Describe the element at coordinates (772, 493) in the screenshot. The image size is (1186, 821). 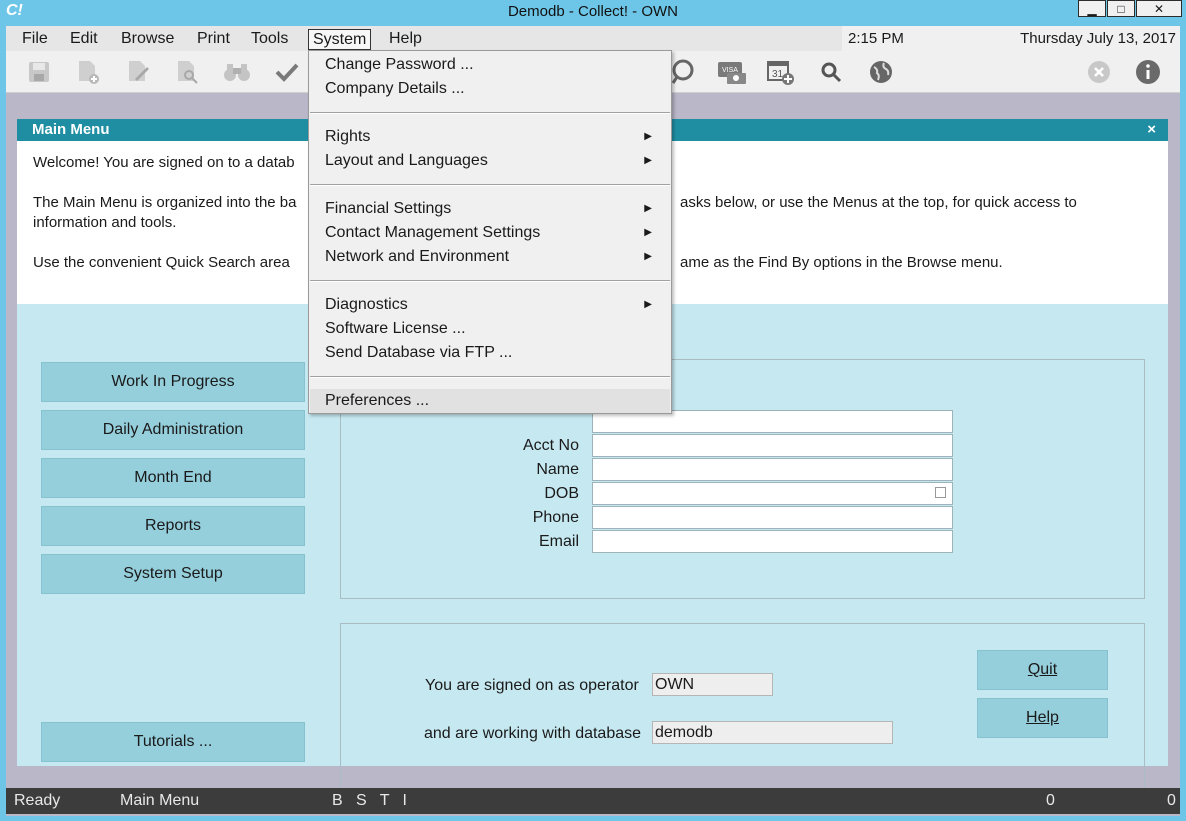
I see `dob-field` at that location.